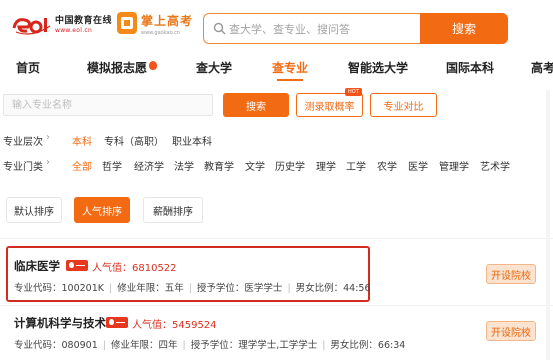 This screenshot has height=361, width=553. What do you see at coordinates (167, 21) in the screenshot?
I see `gaokao-logo-name: 掌上高考` at bounding box center [167, 21].